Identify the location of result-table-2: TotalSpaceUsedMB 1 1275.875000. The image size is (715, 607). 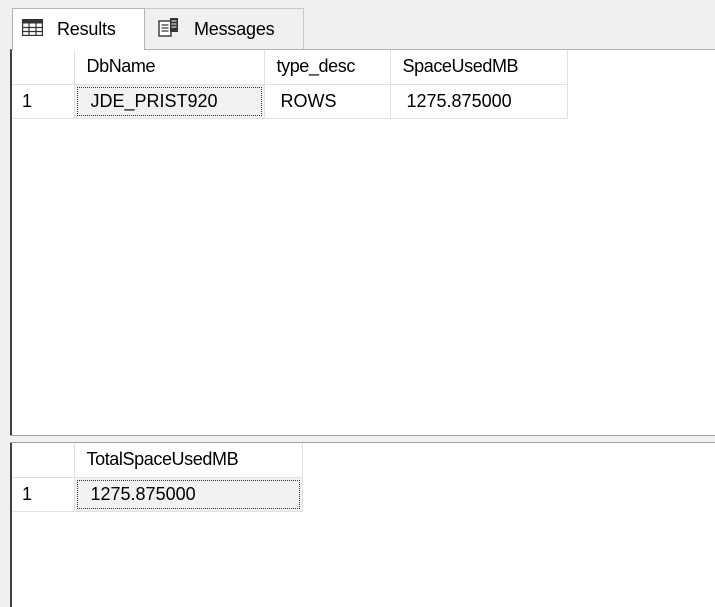
(157, 477).